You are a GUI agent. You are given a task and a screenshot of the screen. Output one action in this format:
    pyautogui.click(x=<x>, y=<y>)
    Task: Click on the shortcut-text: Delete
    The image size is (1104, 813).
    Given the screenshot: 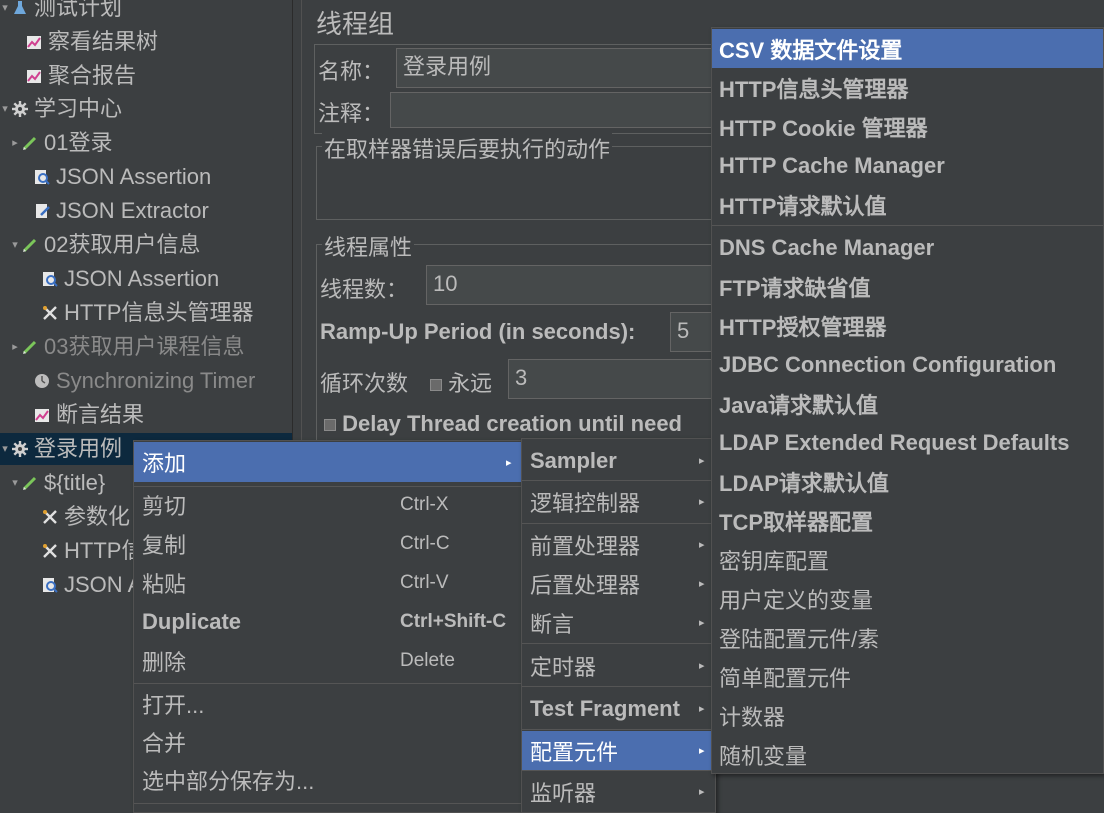 What is the action you would take?
    pyautogui.click(x=427, y=660)
    